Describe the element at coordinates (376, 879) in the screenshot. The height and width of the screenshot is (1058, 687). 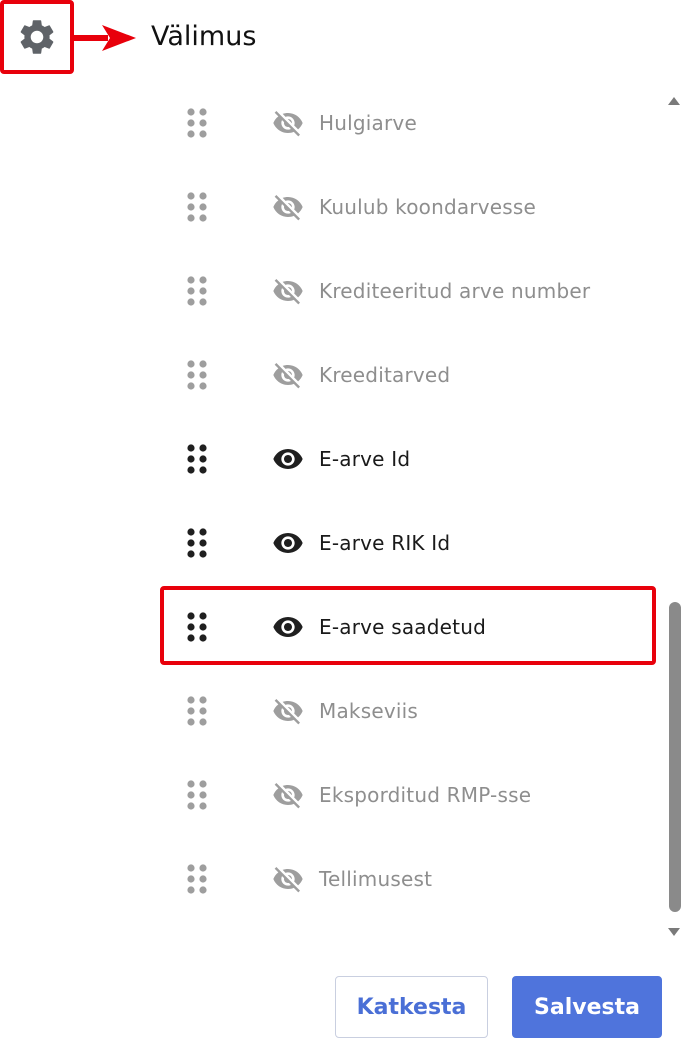
I see `column-label: Tellimusest` at that location.